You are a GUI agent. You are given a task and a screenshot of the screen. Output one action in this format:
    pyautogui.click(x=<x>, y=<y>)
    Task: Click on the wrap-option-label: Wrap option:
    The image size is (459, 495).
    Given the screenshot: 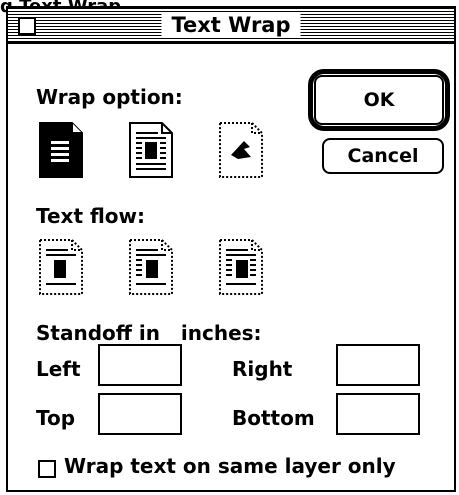 What is the action you would take?
    pyautogui.click(x=109, y=97)
    